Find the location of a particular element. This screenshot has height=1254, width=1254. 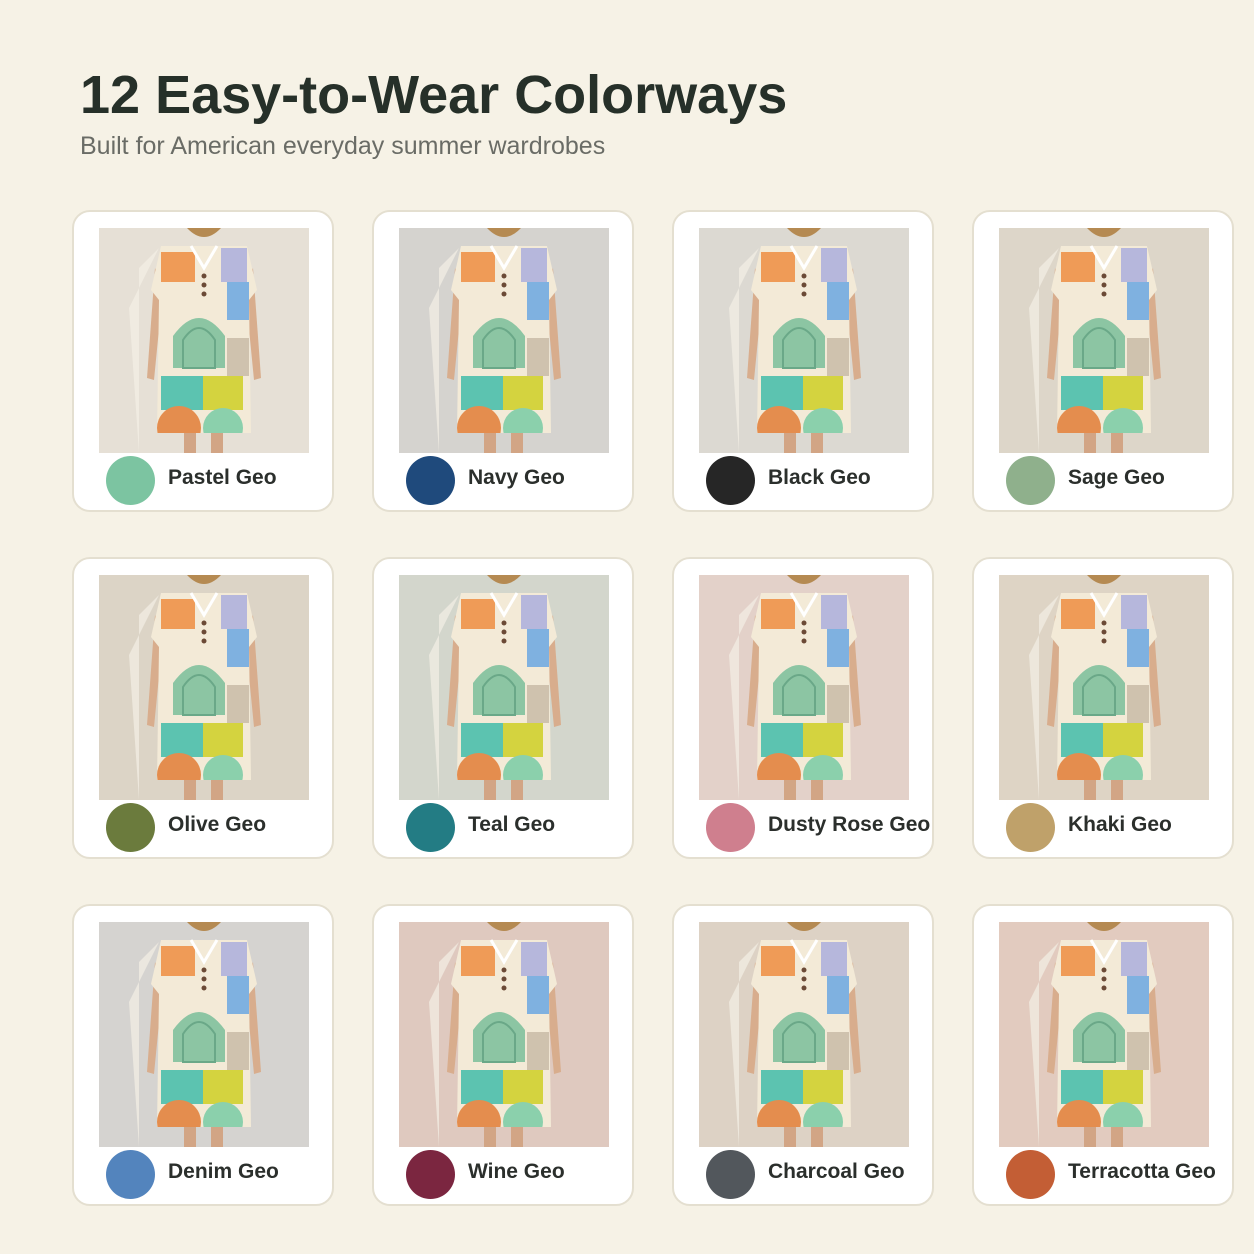

colorway-card: Wine Geo is located at coordinates (503, 1055).